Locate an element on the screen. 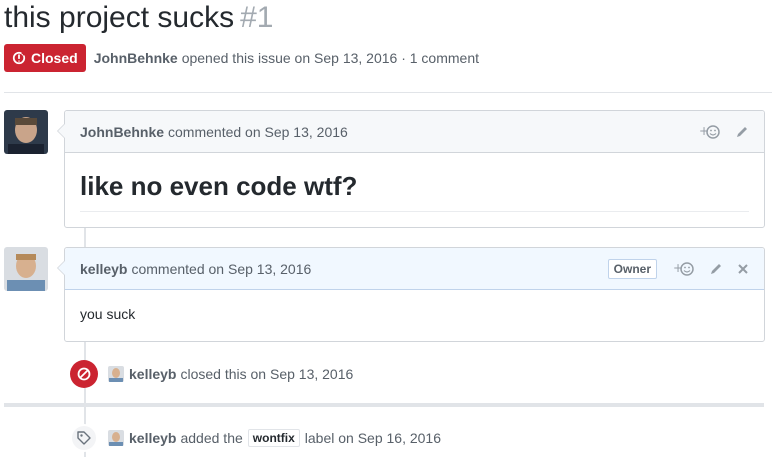 The image size is (772, 457). comment-body: you suck is located at coordinates (108, 314).